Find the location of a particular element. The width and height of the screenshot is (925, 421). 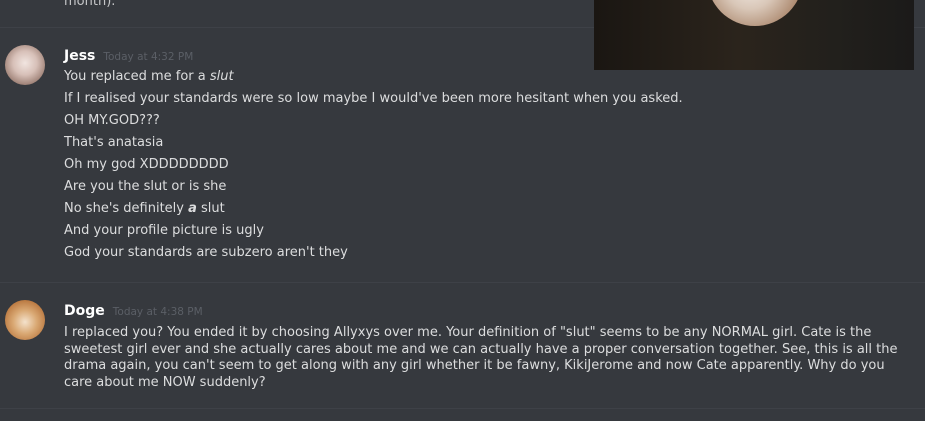

previous-message-fragment: month). is located at coordinates (90, 4).